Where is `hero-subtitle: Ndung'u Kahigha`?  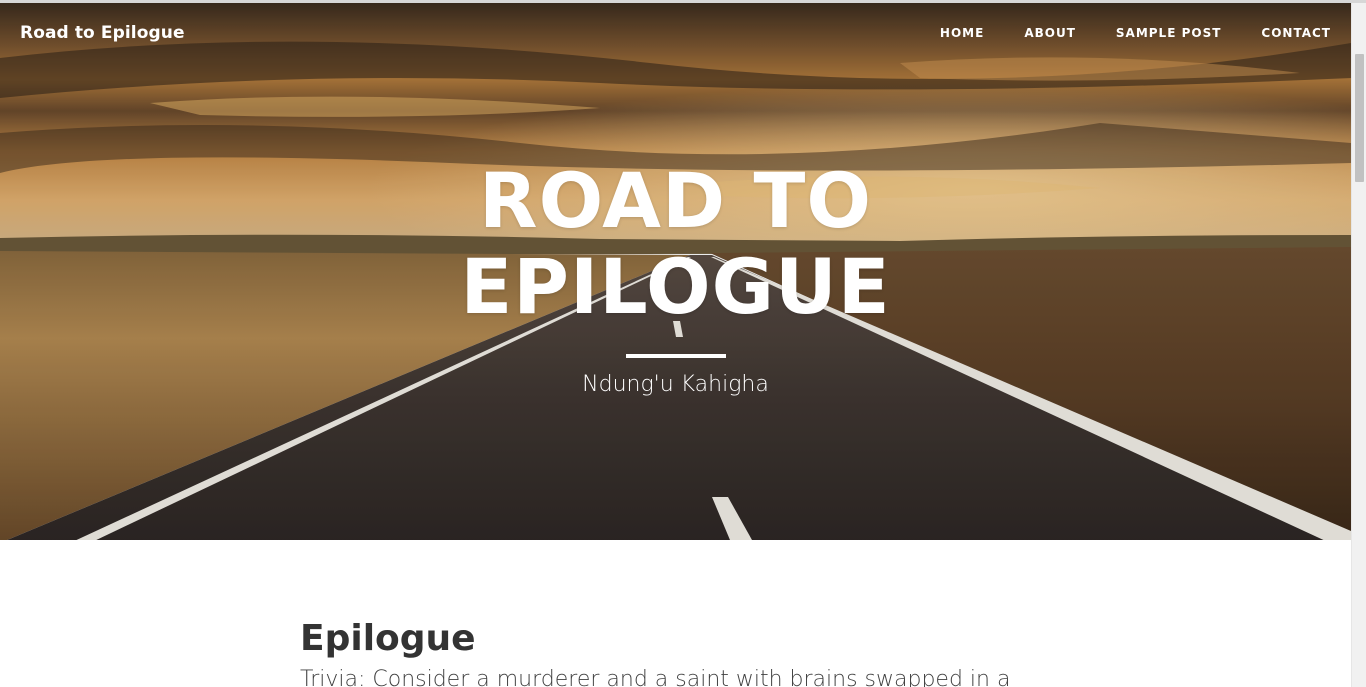
hero-subtitle: Ndung'u Kahigha is located at coordinates (675, 384).